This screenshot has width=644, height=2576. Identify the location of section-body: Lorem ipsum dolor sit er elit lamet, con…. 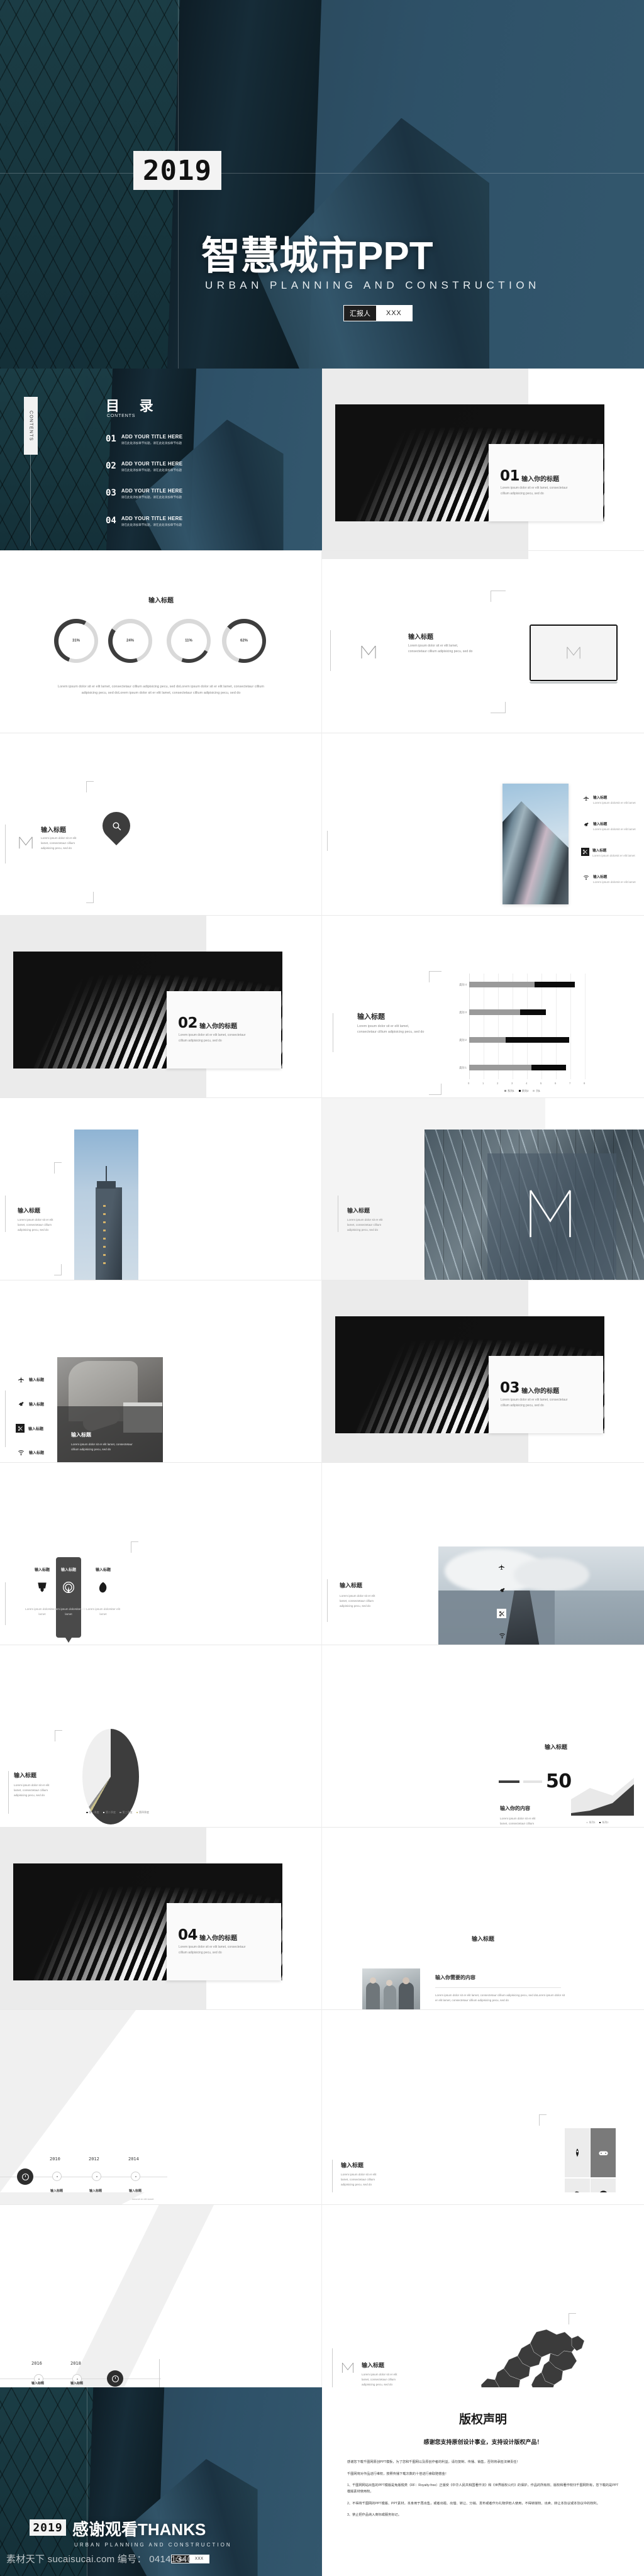
(534, 1402).